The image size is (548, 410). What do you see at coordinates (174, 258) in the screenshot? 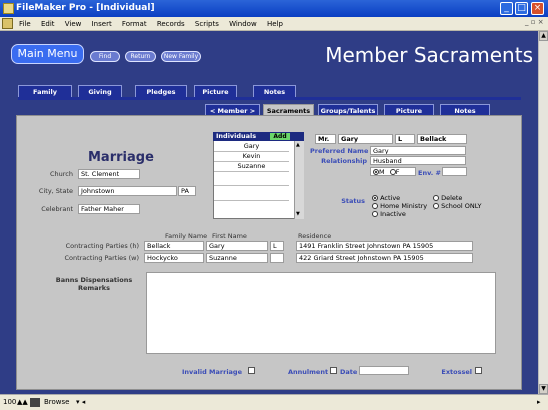
I see `wife-family-name-field: Hockycko` at bounding box center [174, 258].